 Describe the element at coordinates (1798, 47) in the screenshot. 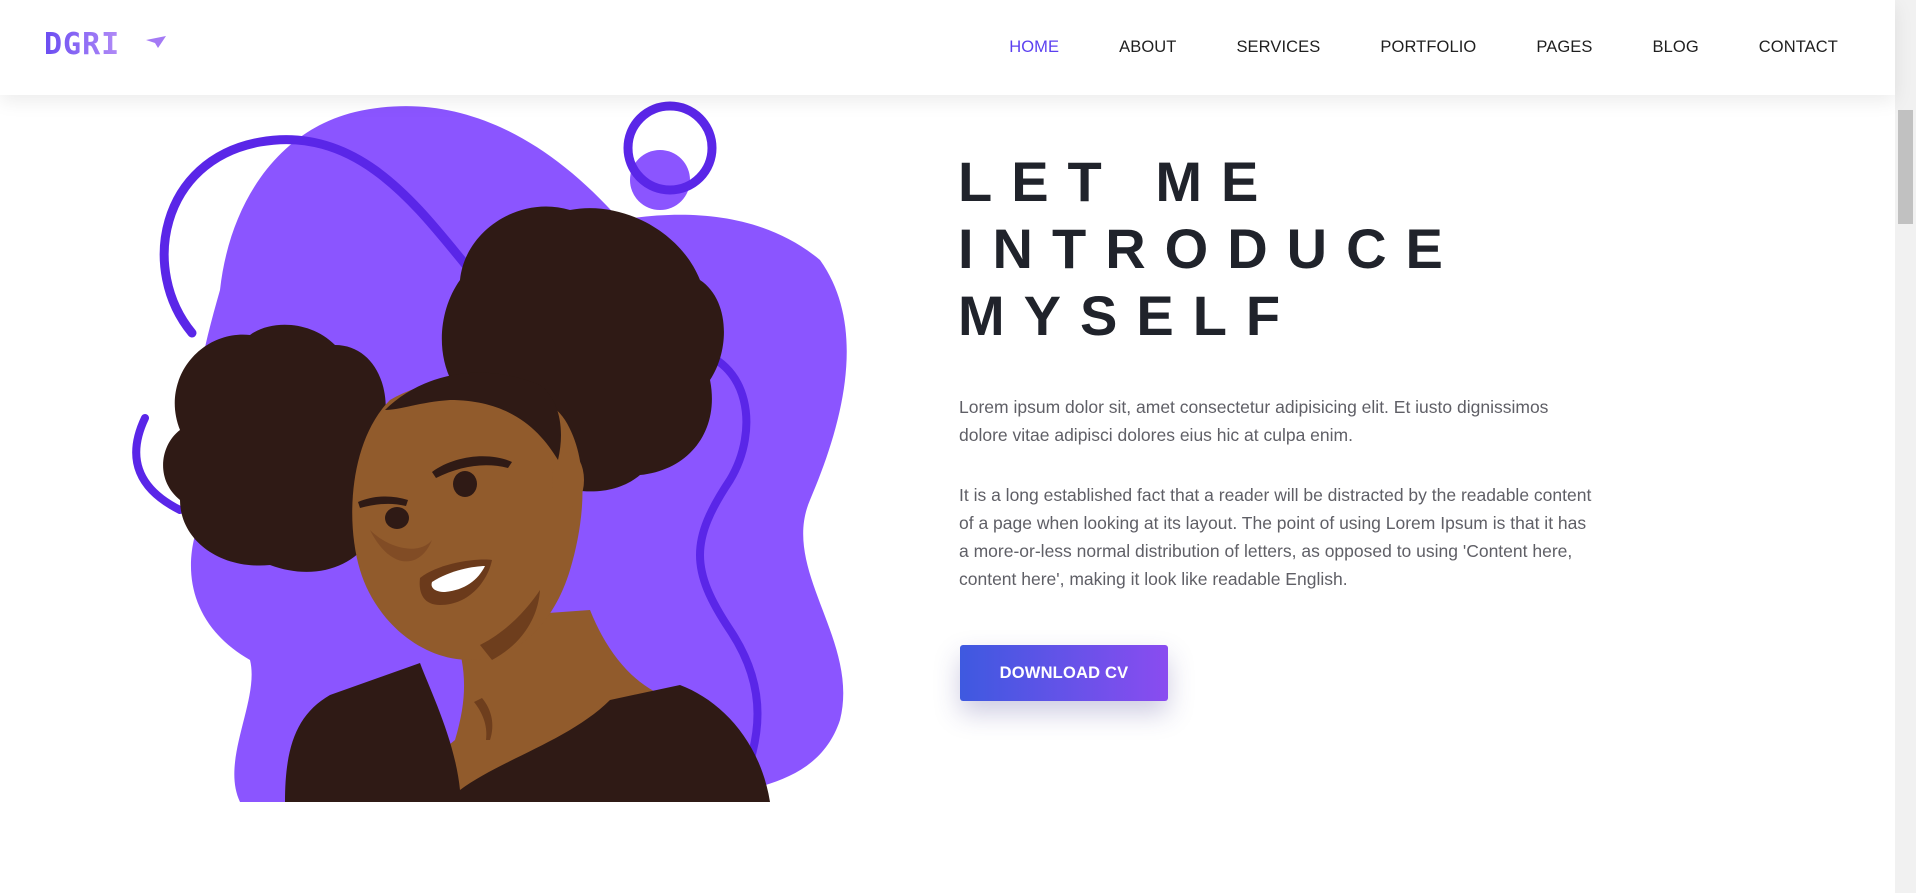

I see `nav-contact: CONTACT` at that location.